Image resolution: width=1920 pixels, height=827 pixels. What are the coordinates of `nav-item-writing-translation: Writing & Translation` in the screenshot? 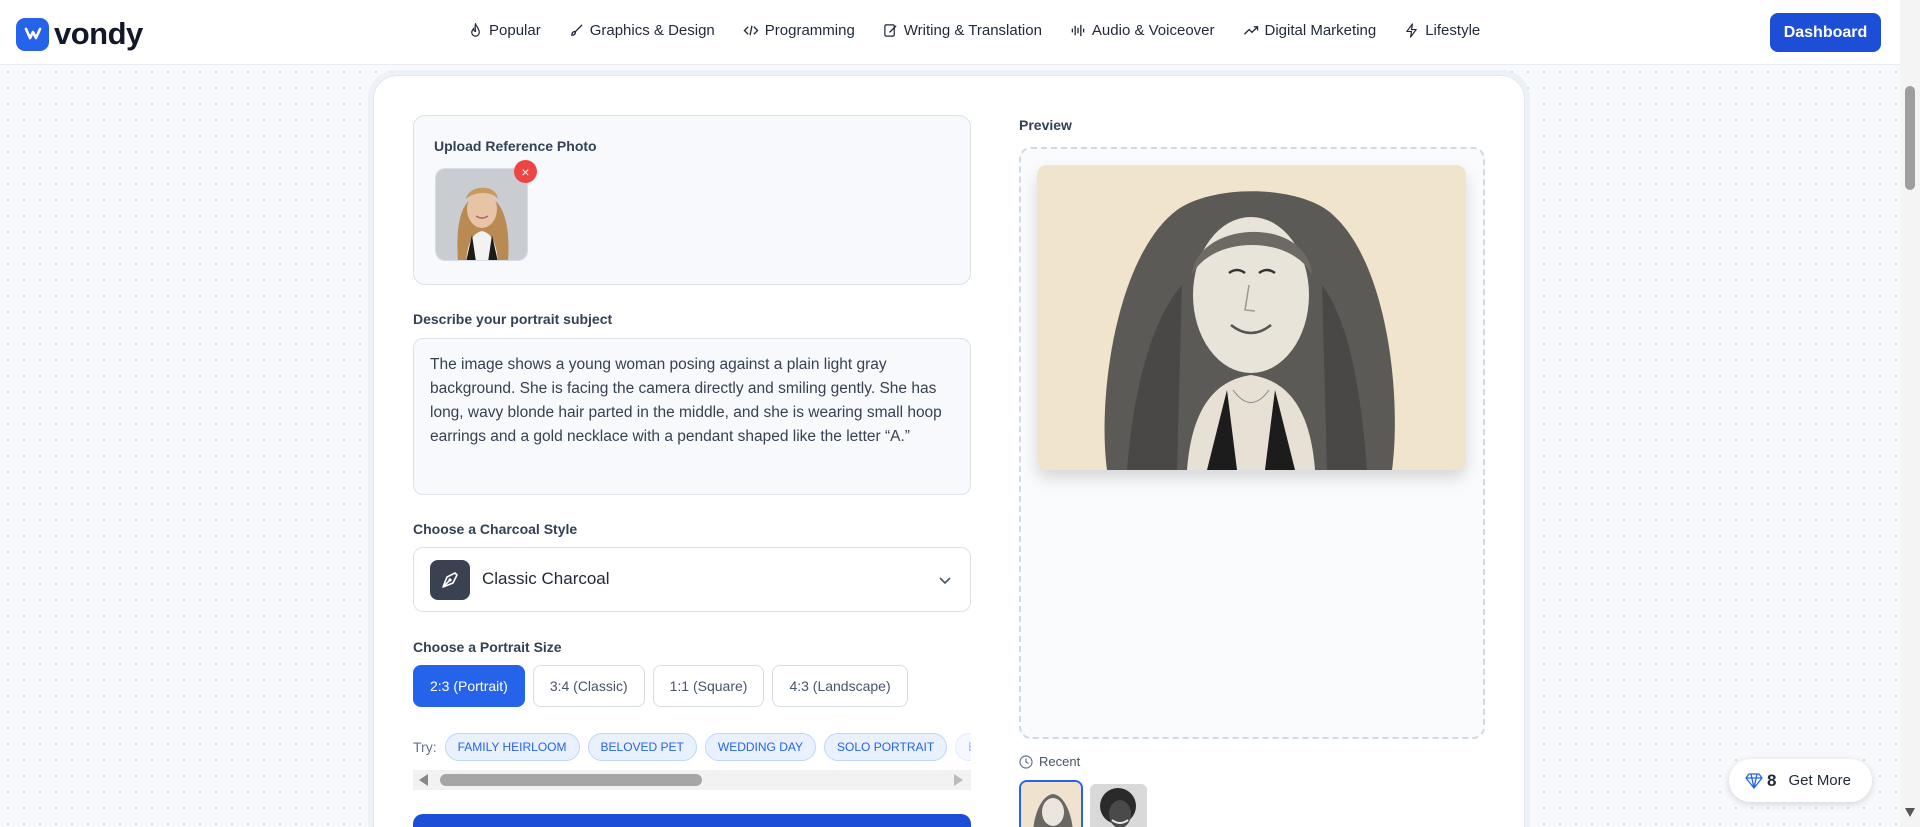 It's located at (962, 30).